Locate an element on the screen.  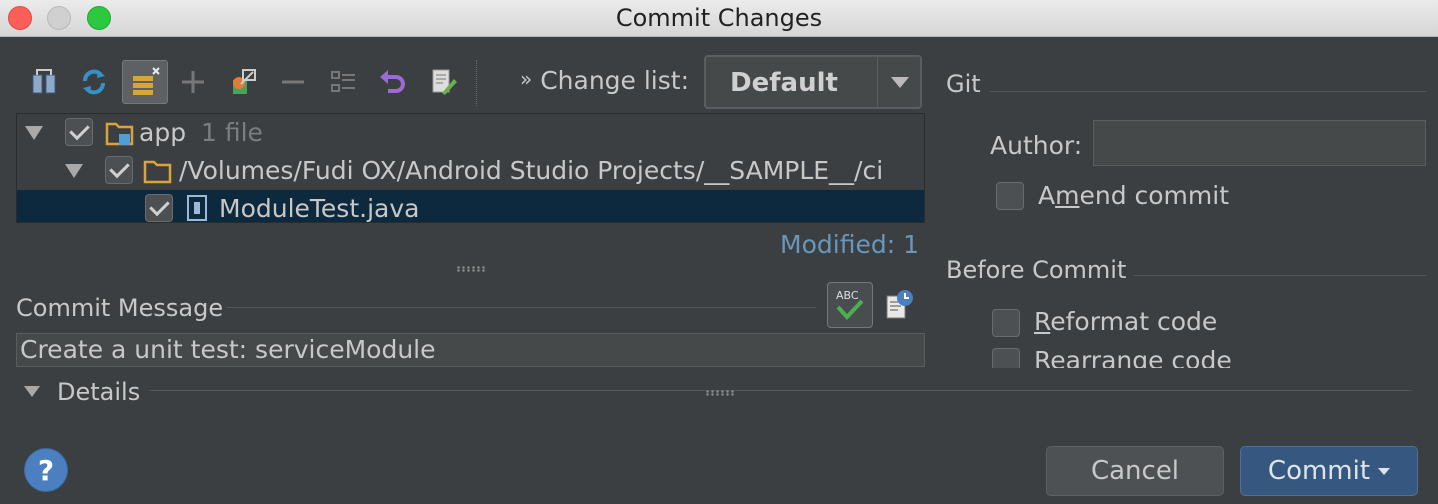
commit-message-field: Create a unit test: serviceModule is located at coordinates (470, 350).